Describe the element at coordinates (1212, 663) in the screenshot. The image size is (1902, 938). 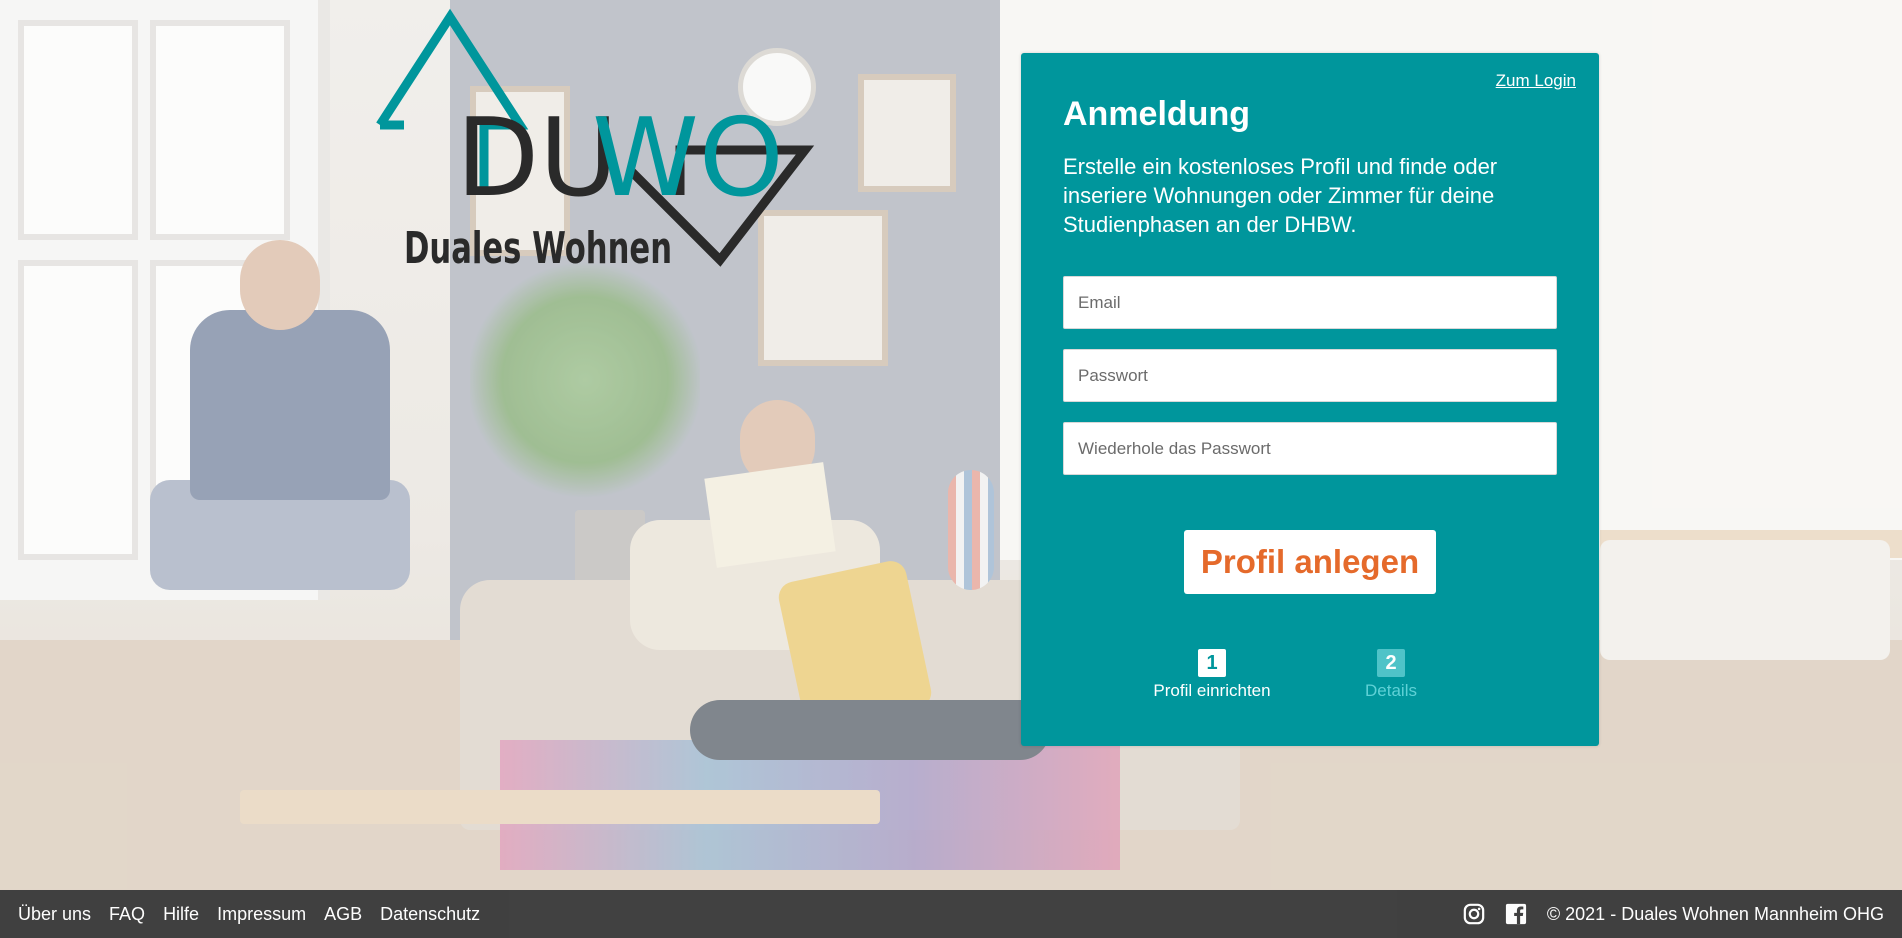
I see `step-number: 1` at that location.